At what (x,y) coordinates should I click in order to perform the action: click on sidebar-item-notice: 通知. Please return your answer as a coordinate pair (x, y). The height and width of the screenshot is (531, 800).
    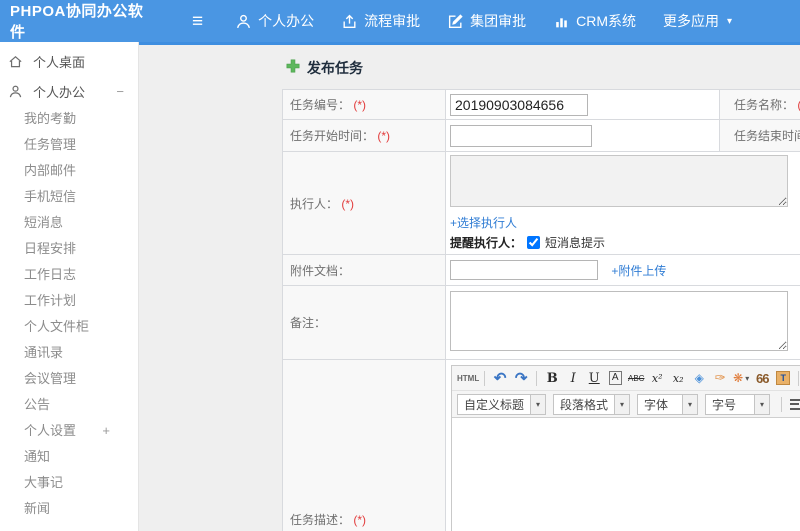
    Looking at the image, I should click on (69, 457).